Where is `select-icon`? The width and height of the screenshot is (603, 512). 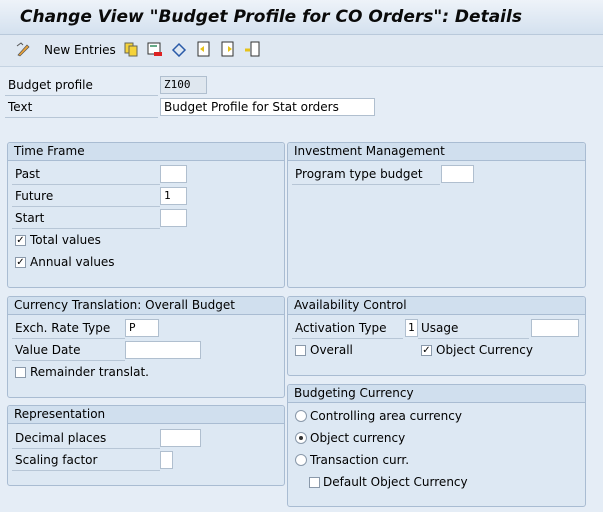 select-icon is located at coordinates (252, 49).